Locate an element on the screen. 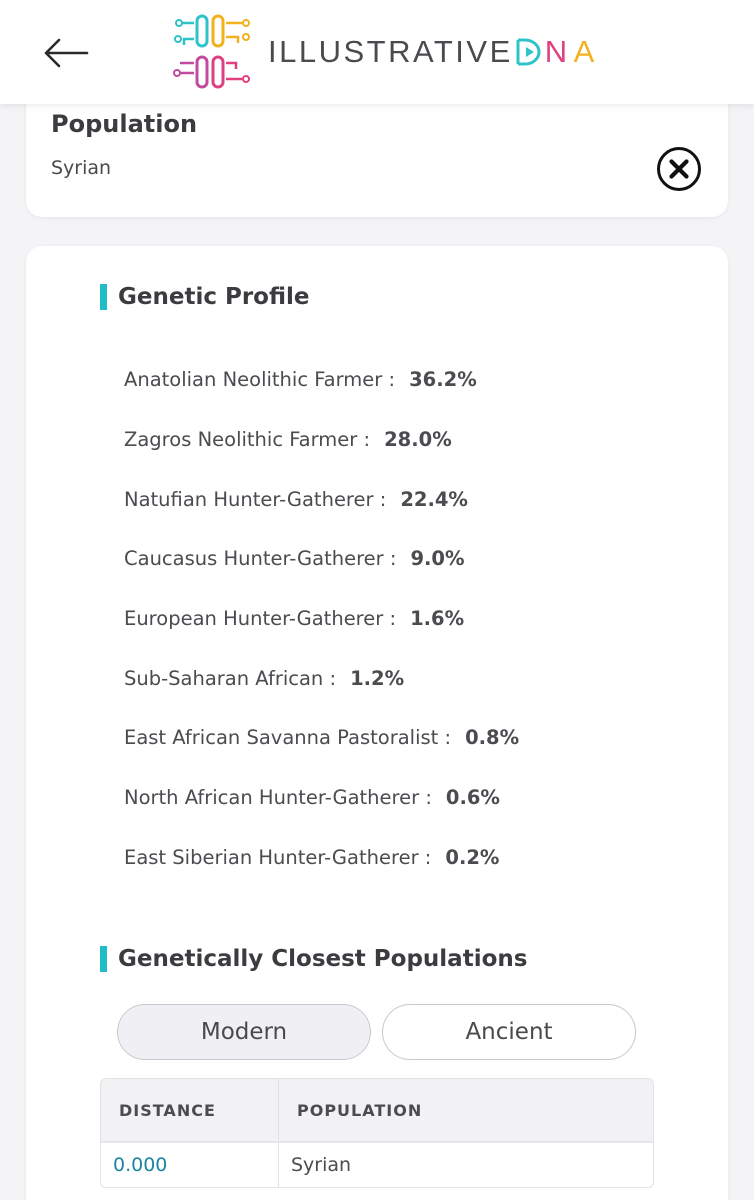  profile-percentage: 22.4% is located at coordinates (434, 499).